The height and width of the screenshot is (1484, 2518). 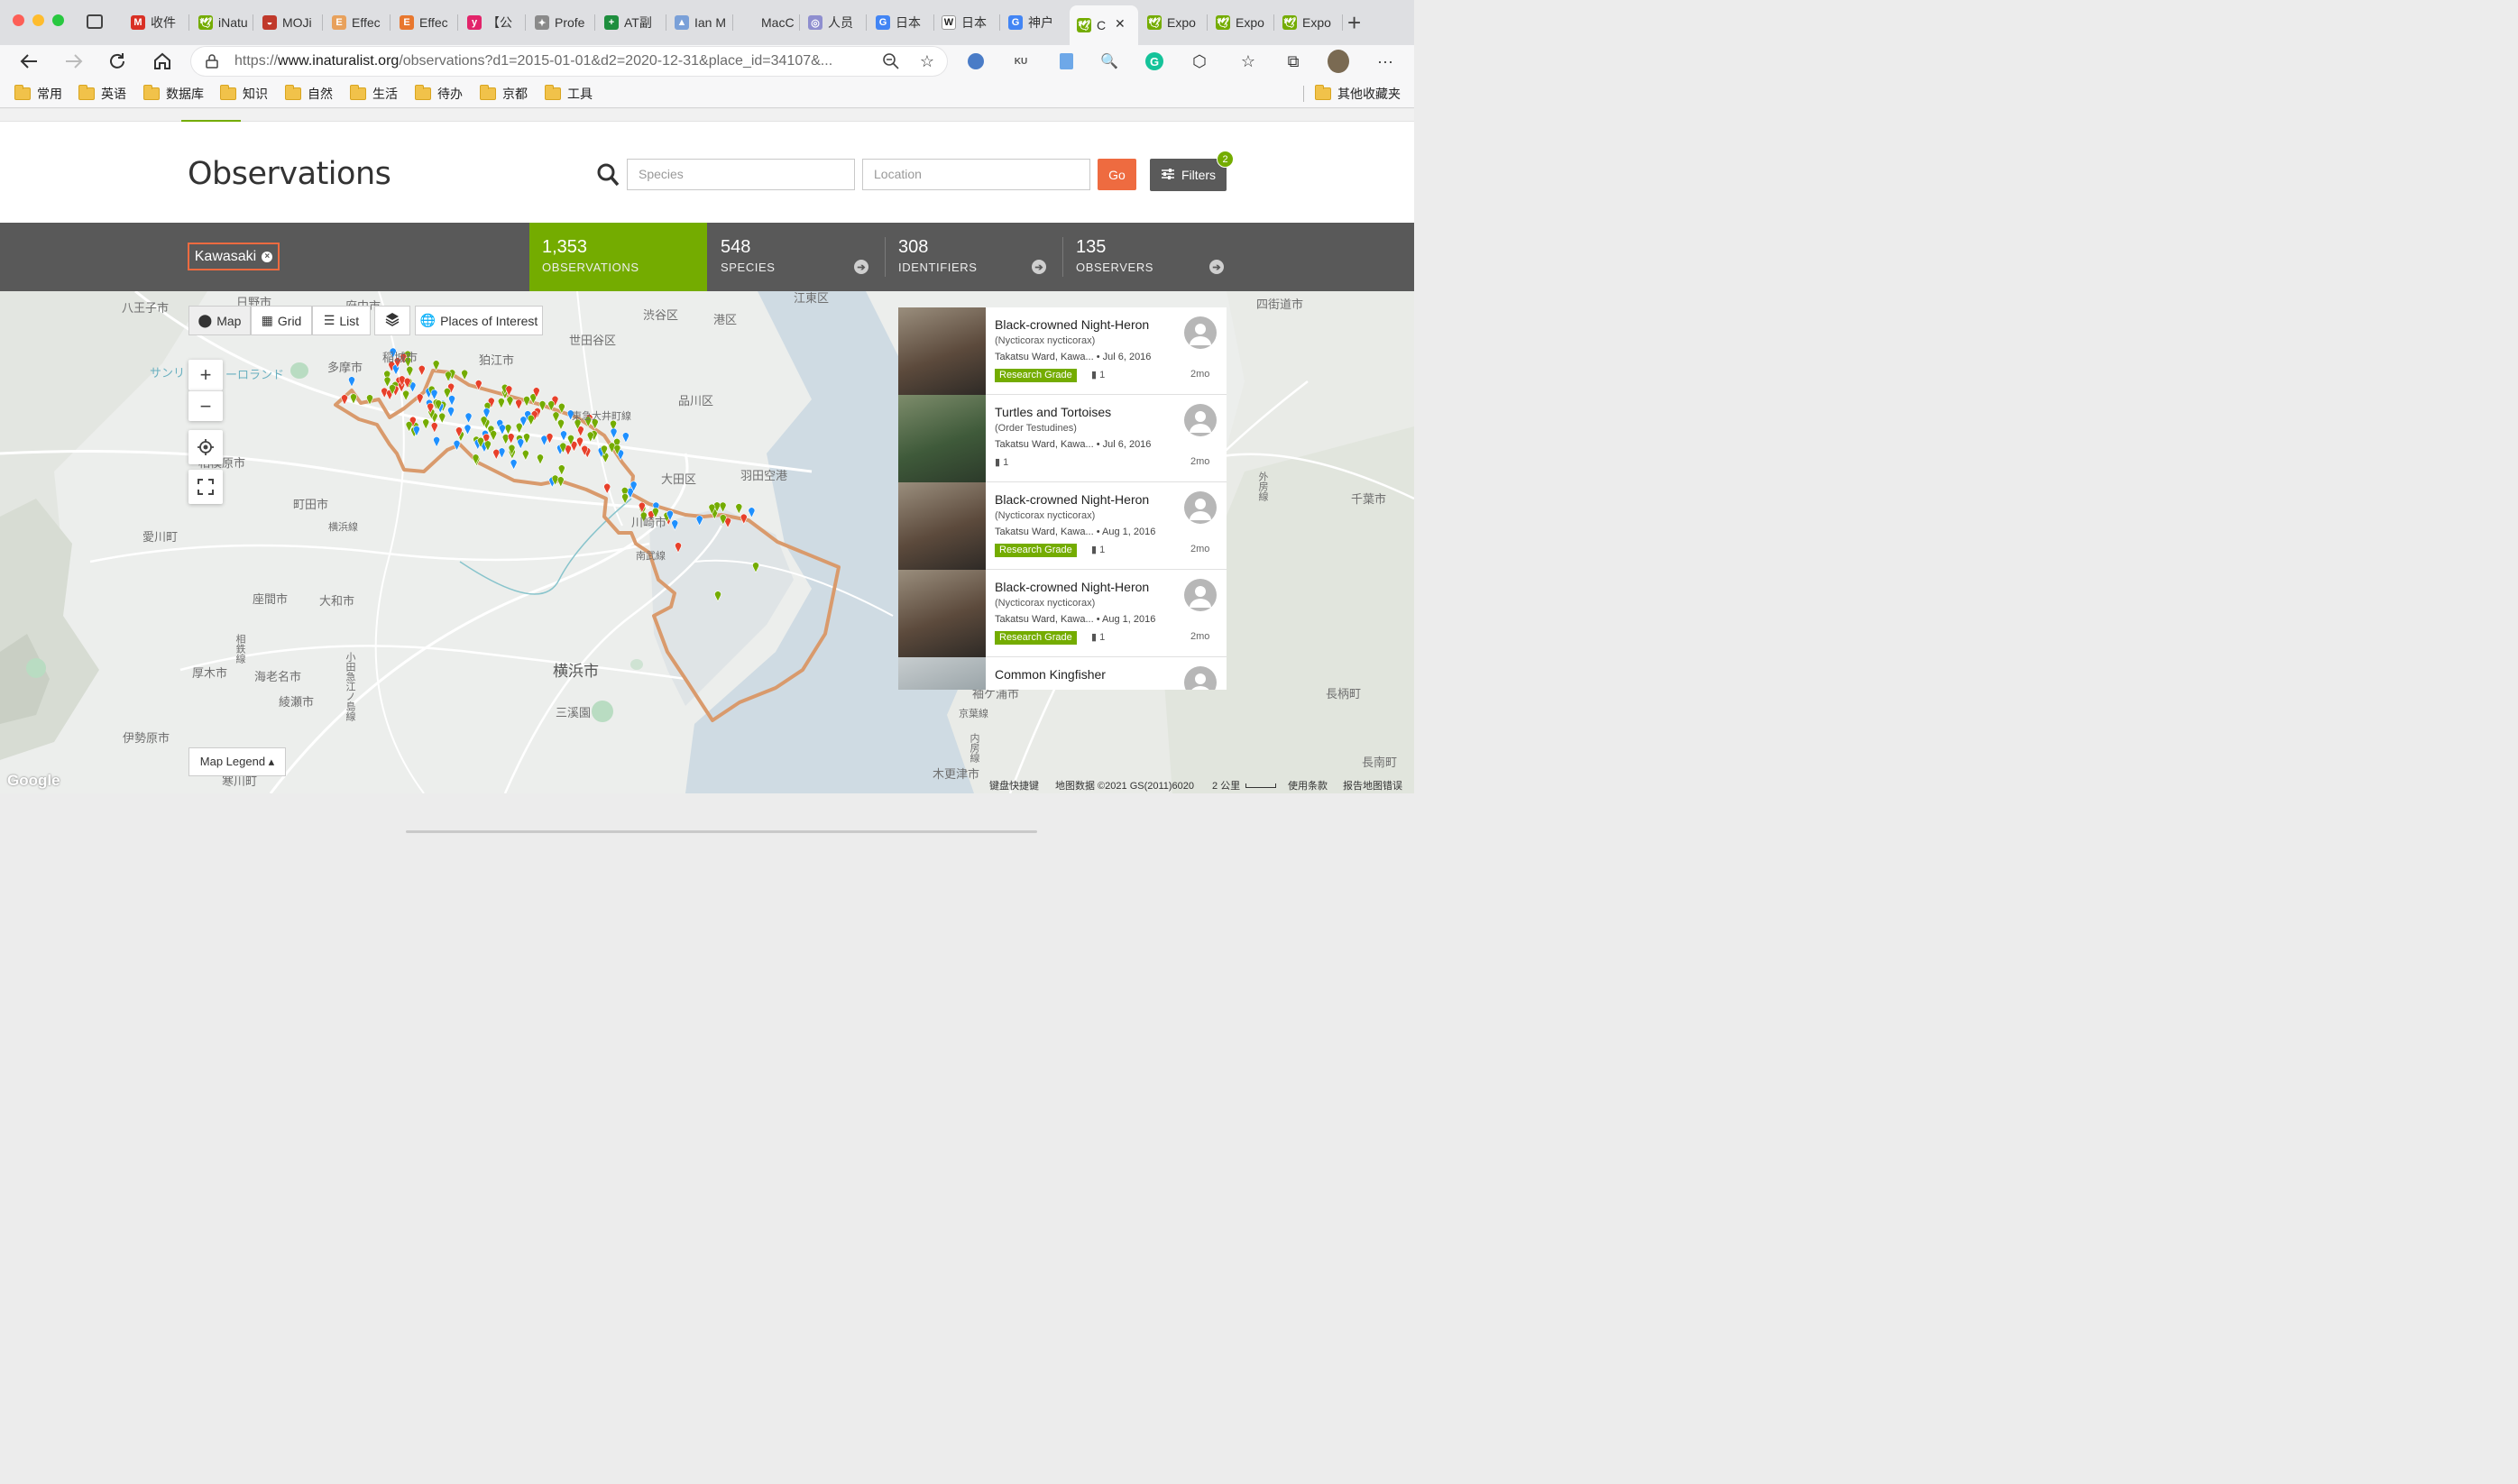 What do you see at coordinates (1248, 61) in the screenshot?
I see `favorites-icon: ☆` at bounding box center [1248, 61].